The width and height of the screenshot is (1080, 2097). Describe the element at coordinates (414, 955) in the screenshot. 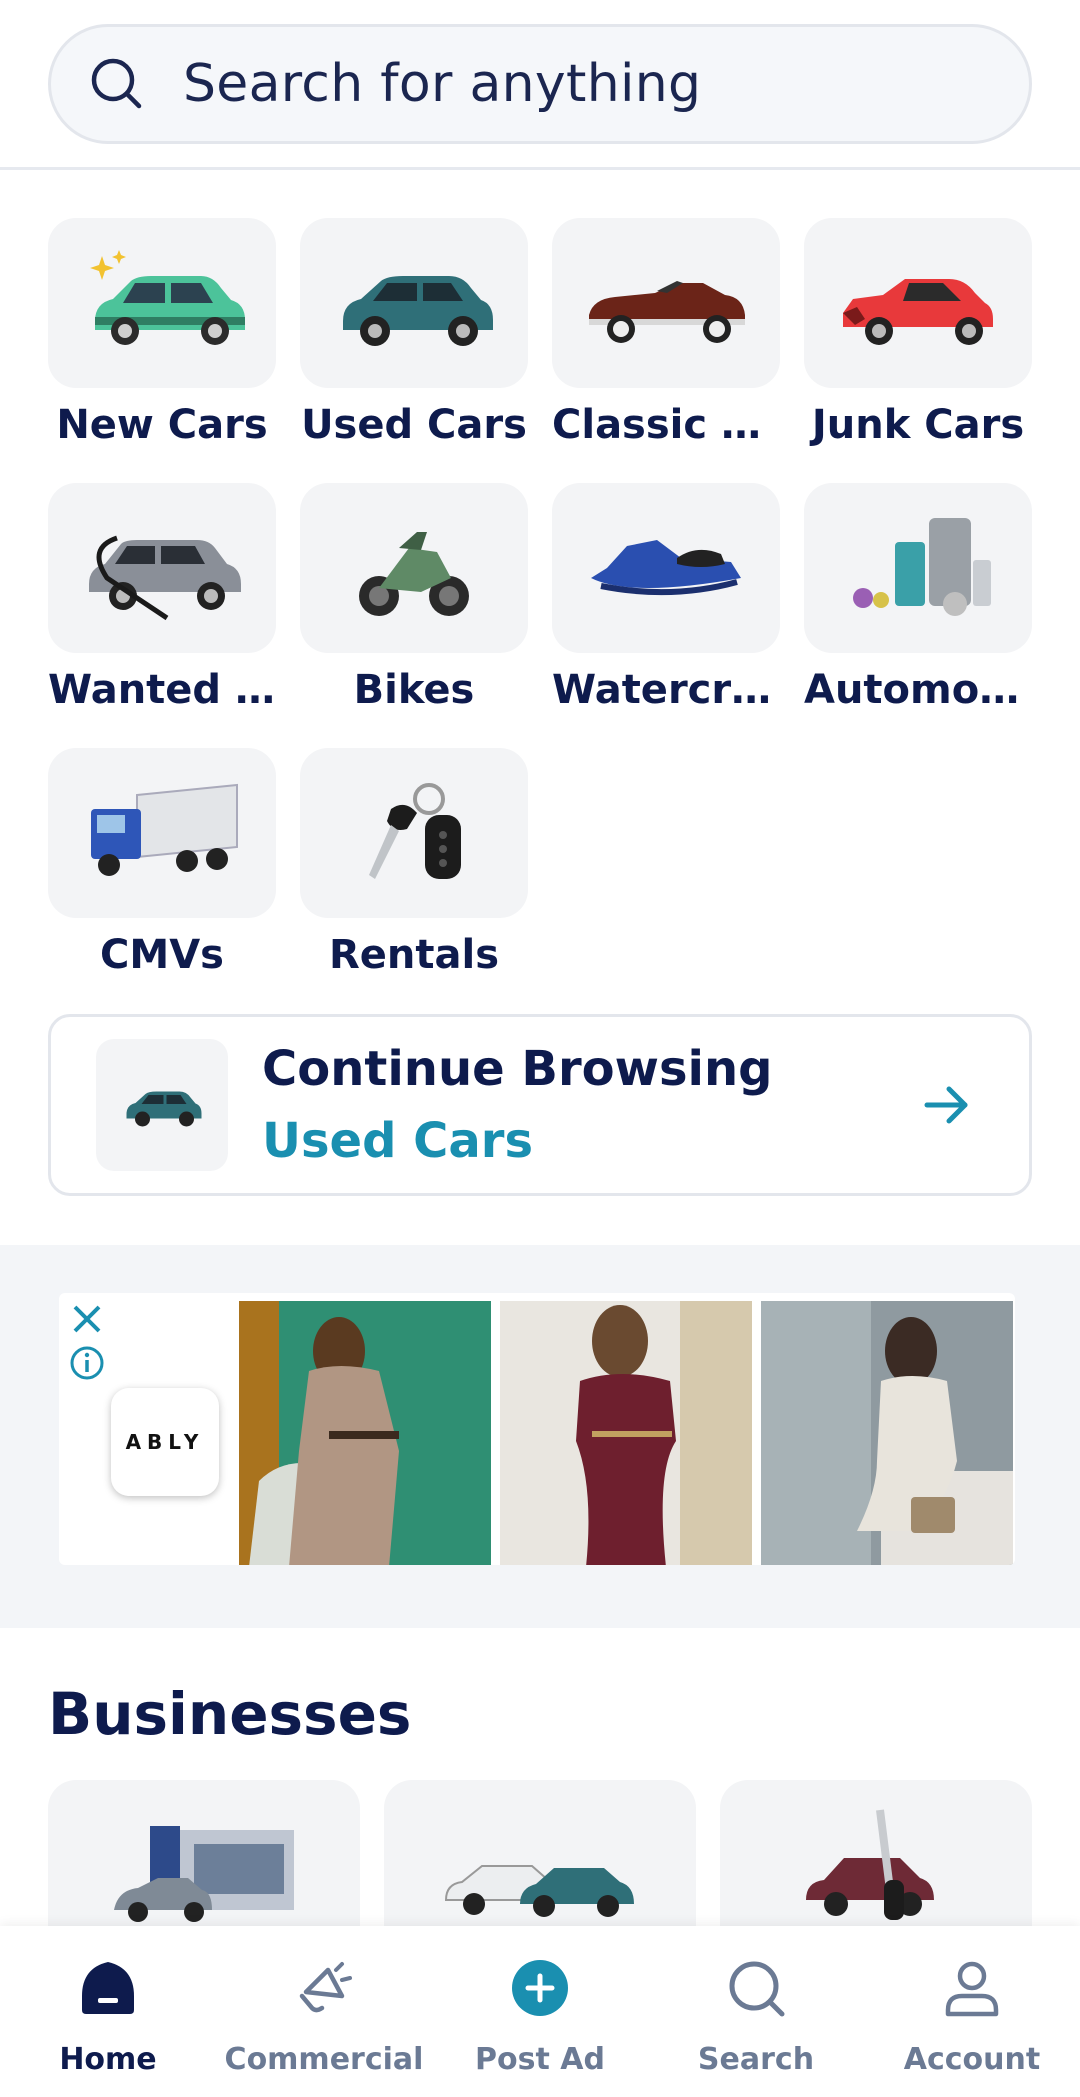

I see `category-label: Rentals` at that location.